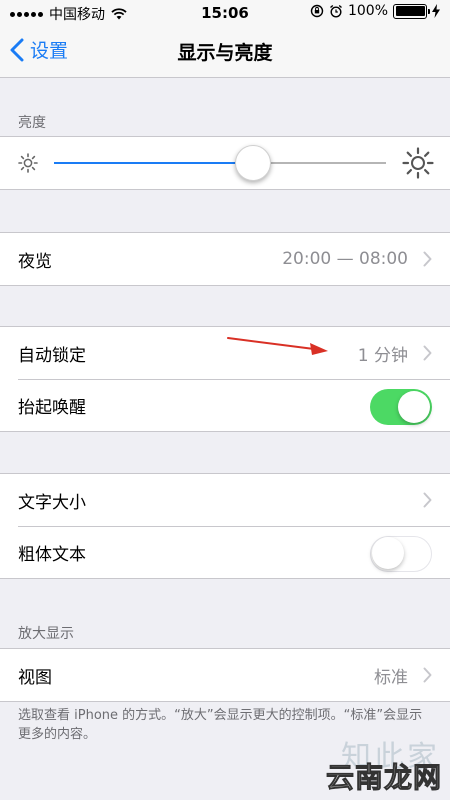 This screenshot has width=450, height=800. I want to click on auto-lock-row: 自动锁定 1 分钟, so click(225, 353).